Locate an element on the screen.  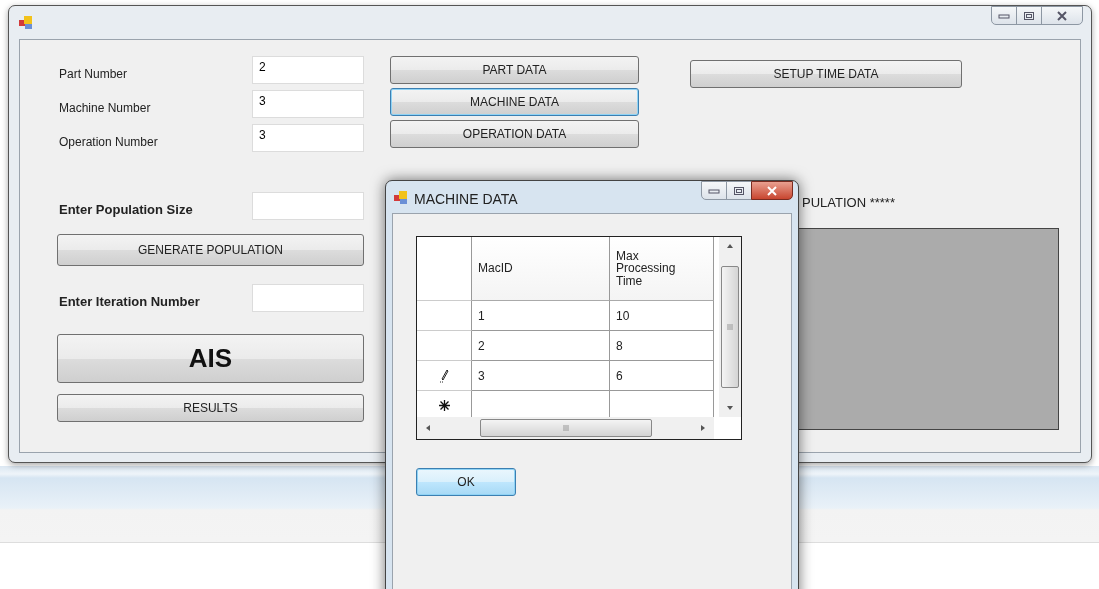
table-cell: 6 is located at coordinates (662, 376).